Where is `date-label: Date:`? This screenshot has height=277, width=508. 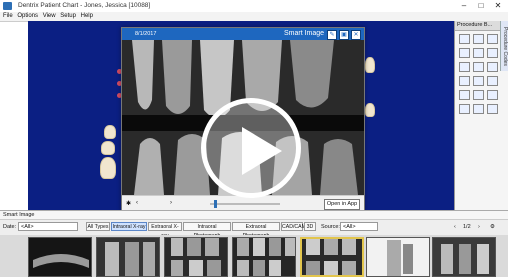 date-label: Date: is located at coordinates (10, 227).